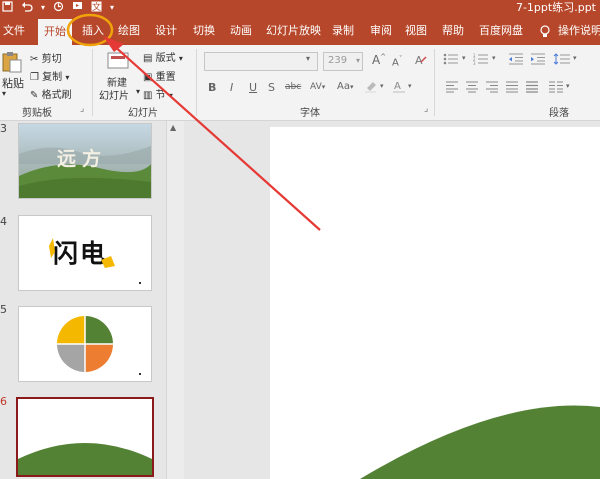 The image size is (600, 479). Describe the element at coordinates (82, 109) in the screenshot. I see `clipboard-launcher-icon: ⌟` at that location.